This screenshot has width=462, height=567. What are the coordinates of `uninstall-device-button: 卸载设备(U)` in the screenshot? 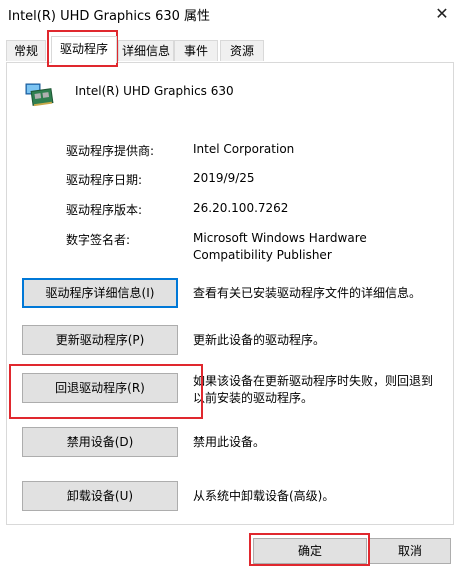 It's located at (100, 496).